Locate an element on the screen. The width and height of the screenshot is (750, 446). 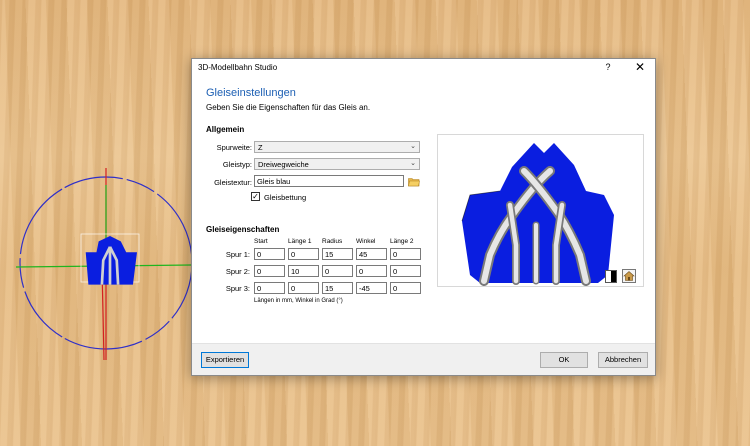
folder-icon is located at coordinates (414, 182).